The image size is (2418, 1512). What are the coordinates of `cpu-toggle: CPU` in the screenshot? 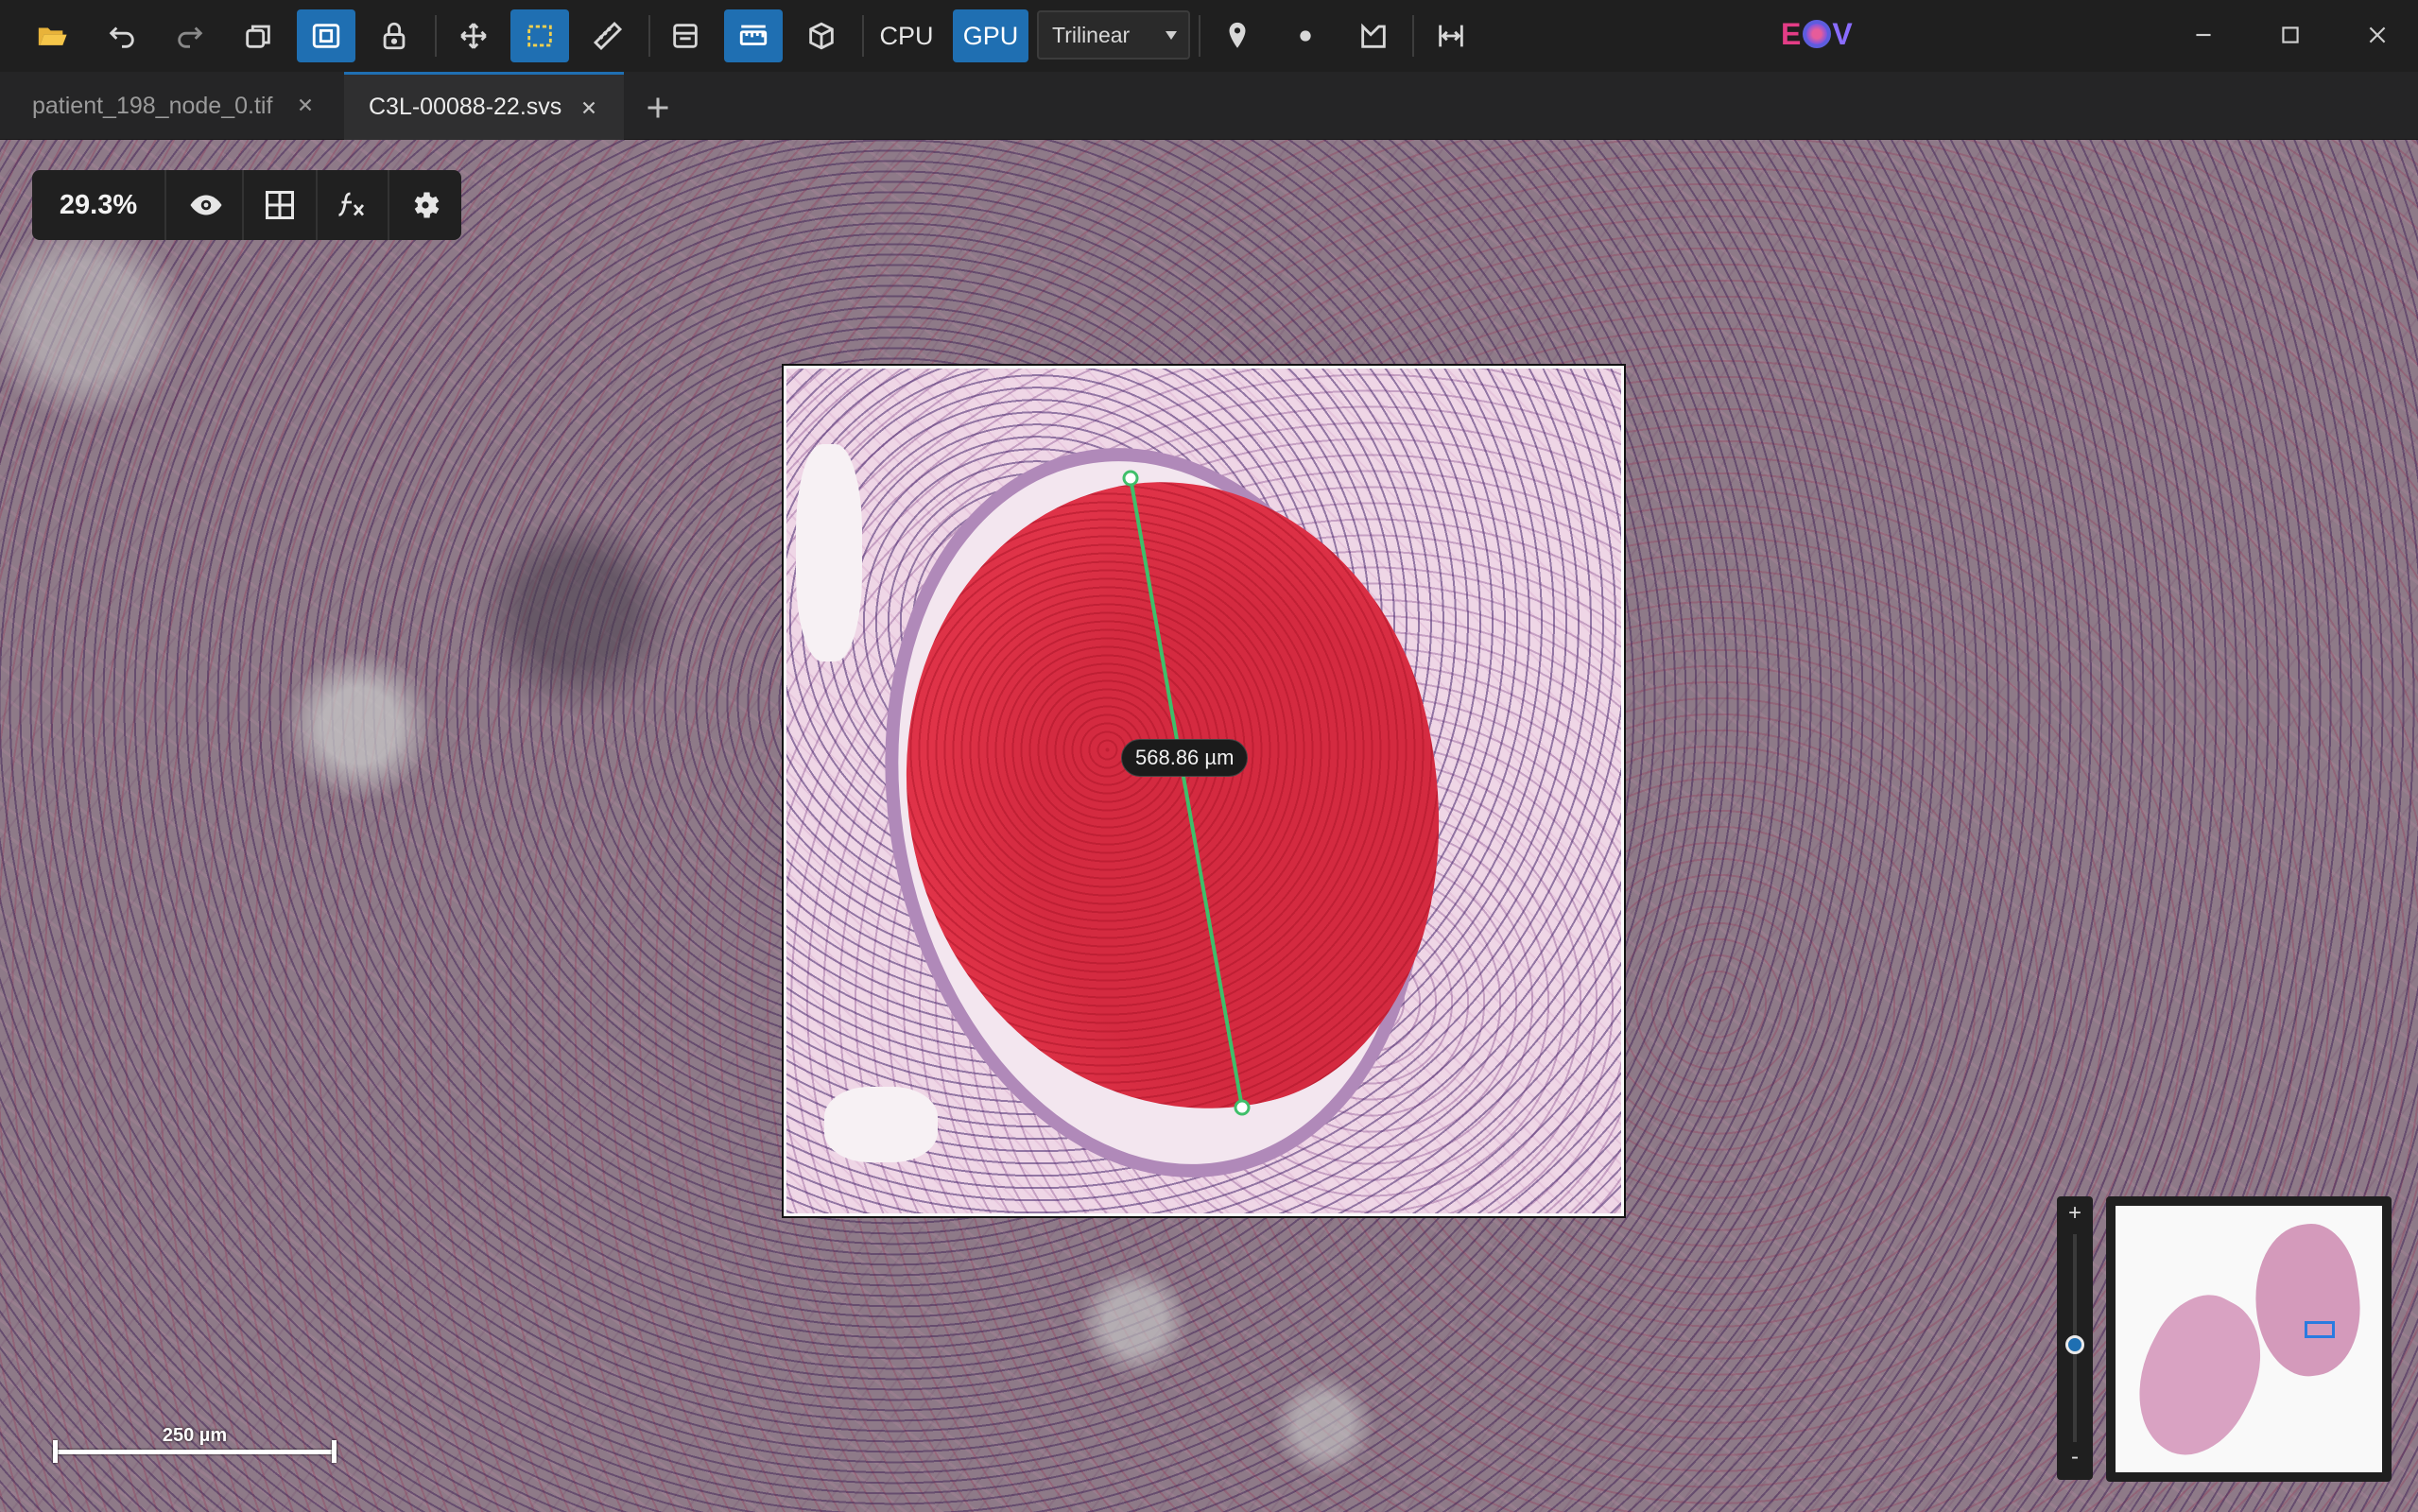 It's located at (907, 35).